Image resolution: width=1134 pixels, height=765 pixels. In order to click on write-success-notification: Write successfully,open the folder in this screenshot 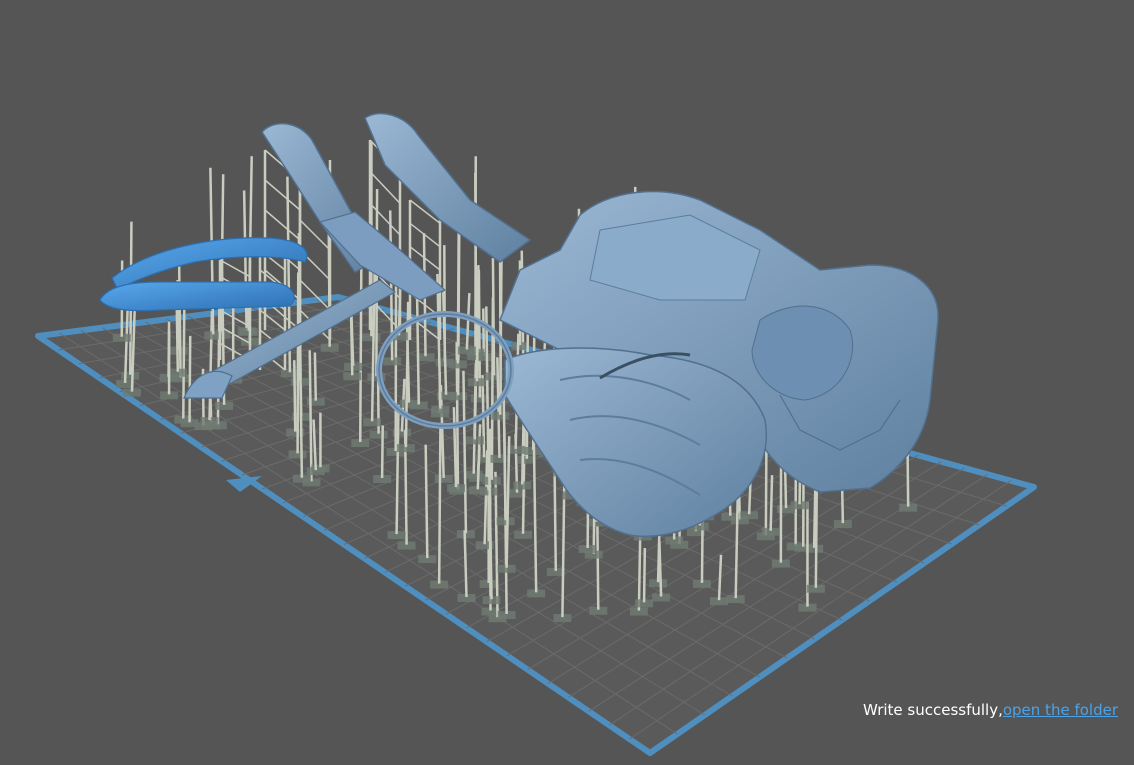, I will do `click(990, 710)`.